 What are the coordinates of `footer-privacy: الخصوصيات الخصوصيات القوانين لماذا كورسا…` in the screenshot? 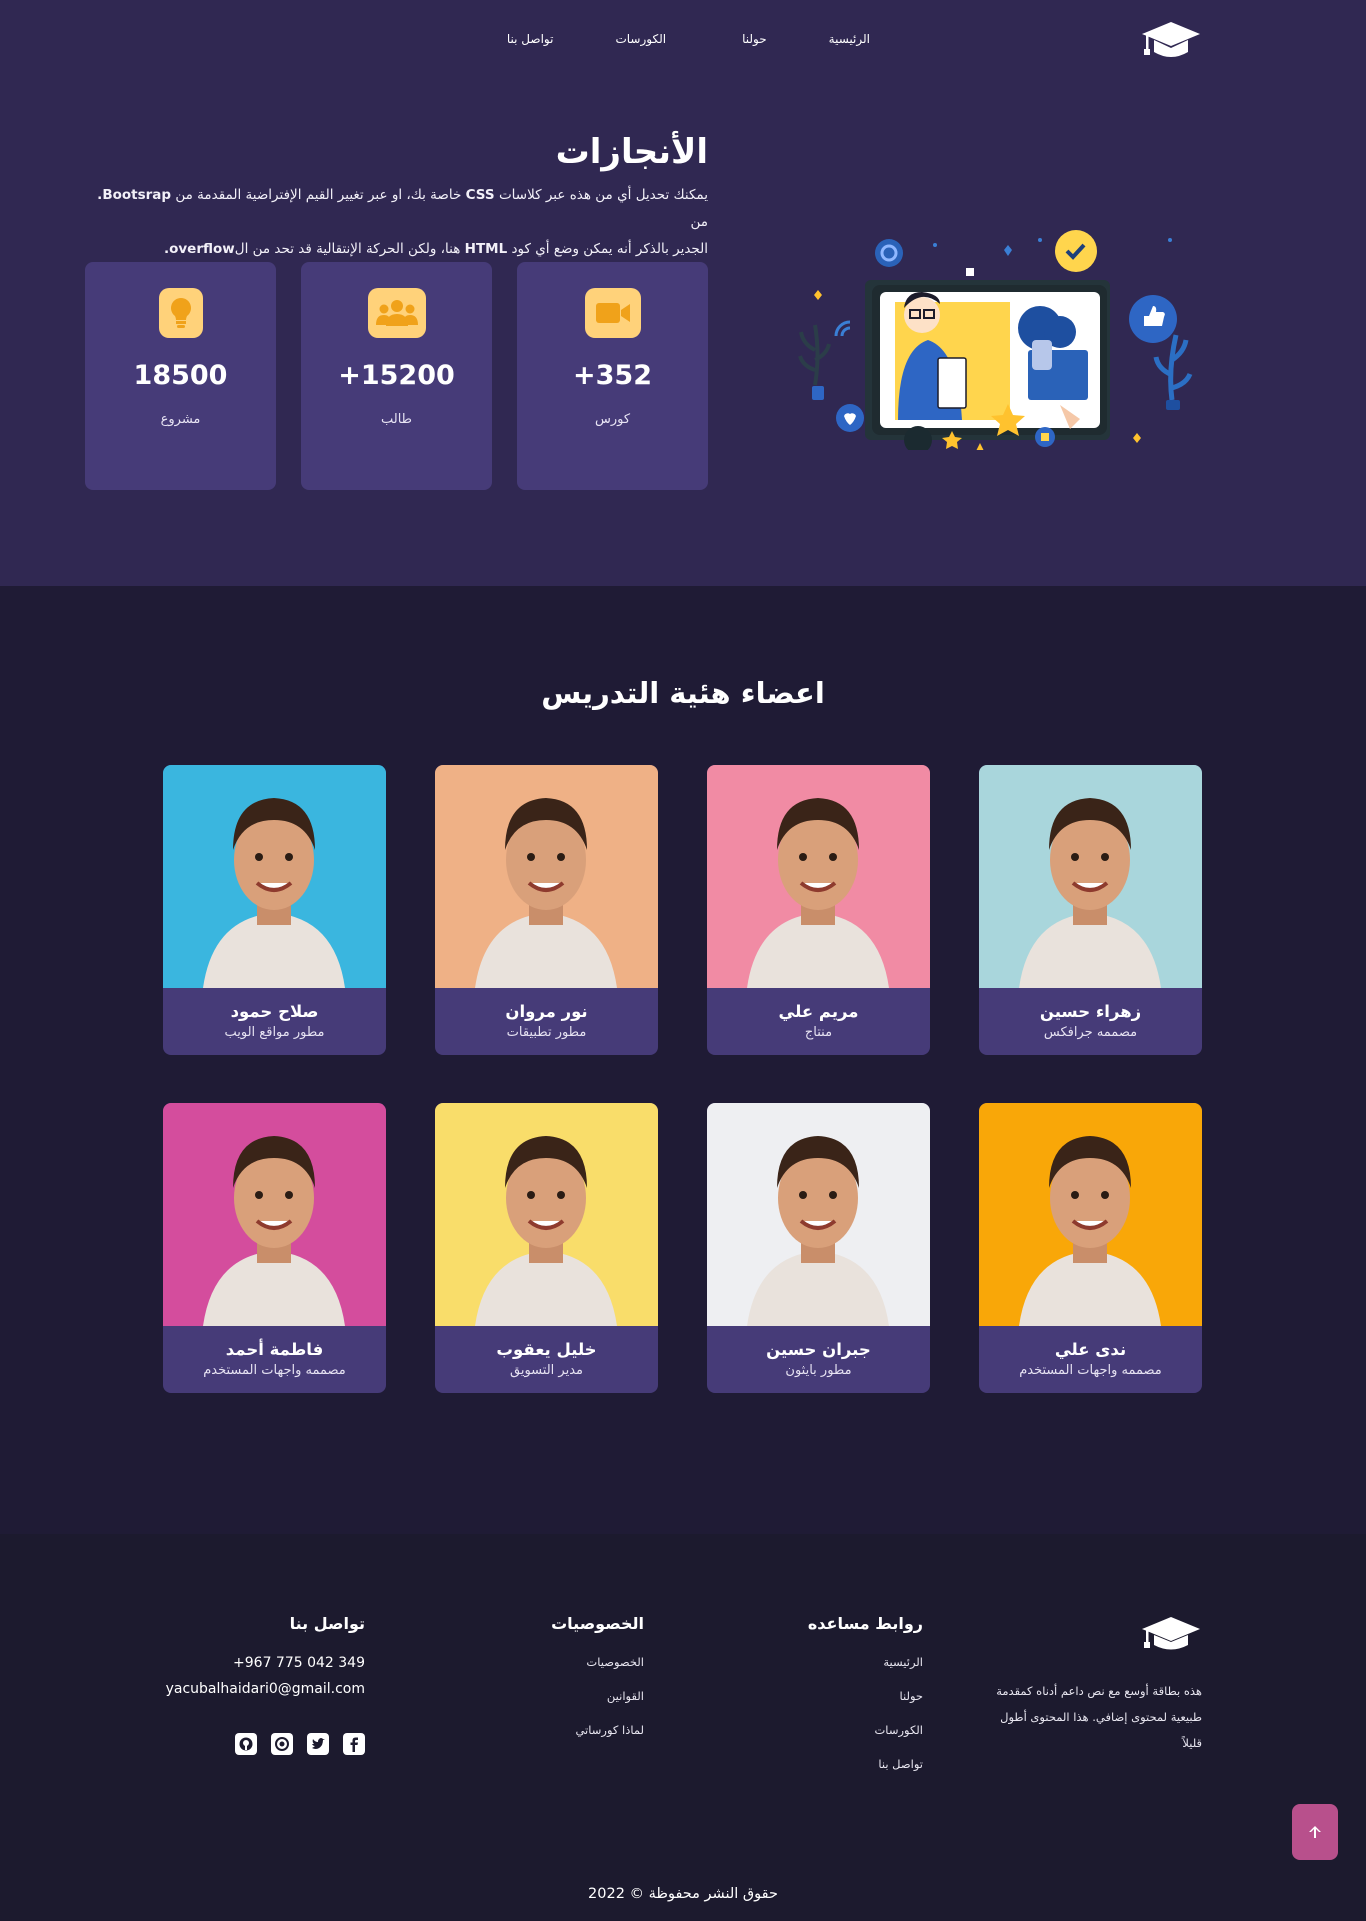 It's located at (597, 1685).